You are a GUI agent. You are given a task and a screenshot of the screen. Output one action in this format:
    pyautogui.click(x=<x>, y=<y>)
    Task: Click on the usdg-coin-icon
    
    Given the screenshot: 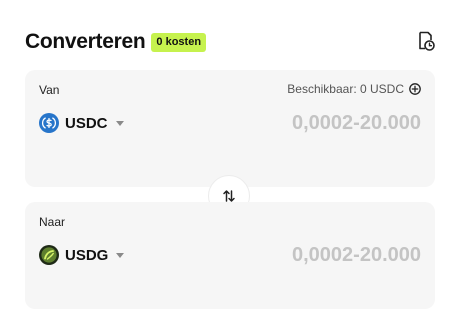 What is the action you would take?
    pyautogui.click(x=49, y=255)
    